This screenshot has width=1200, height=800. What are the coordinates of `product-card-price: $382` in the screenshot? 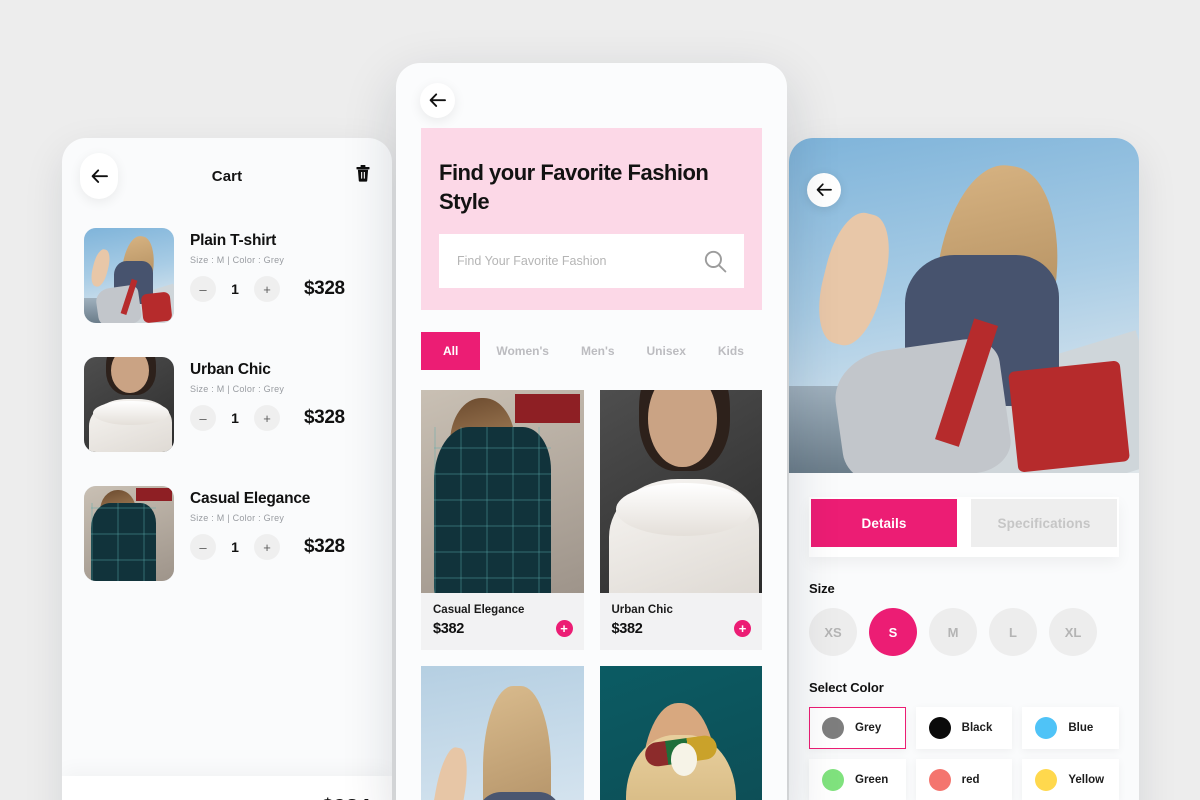 It's located at (449, 629).